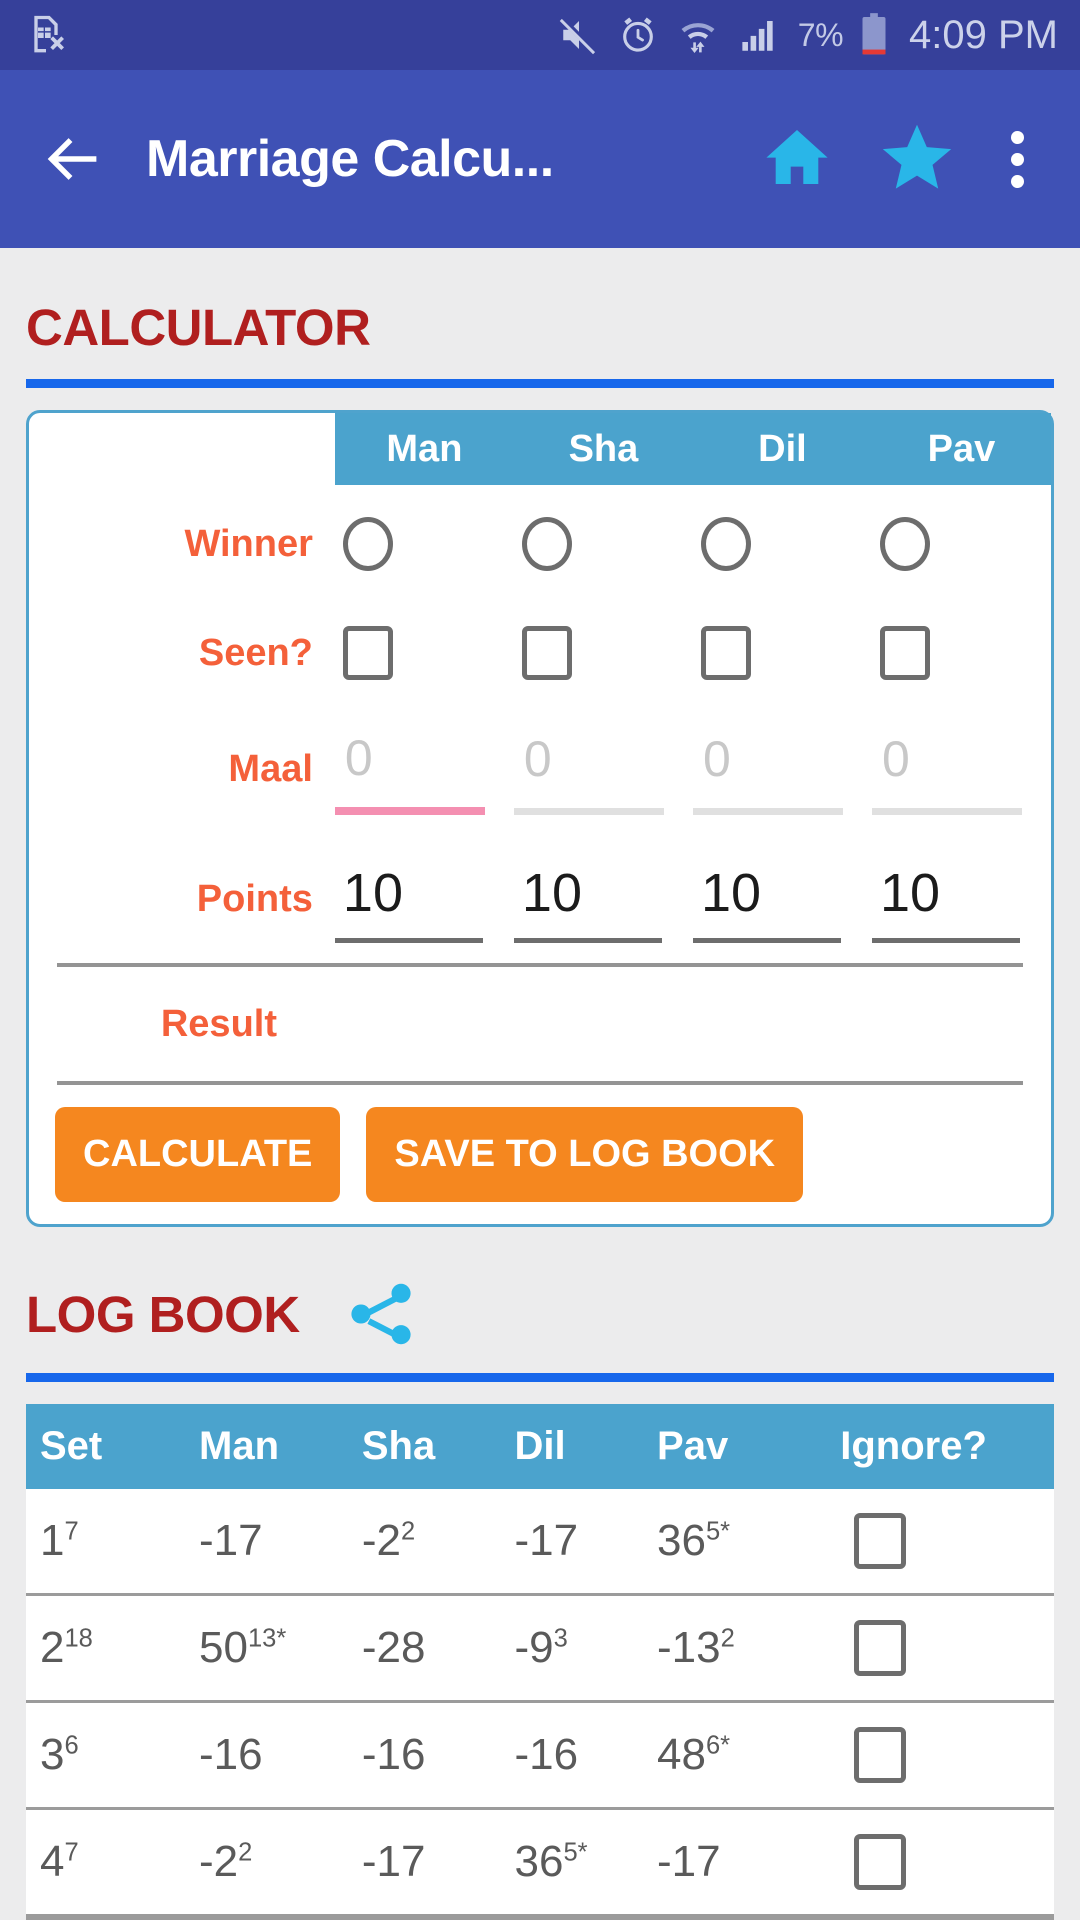 This screenshot has height=1920, width=1080. Describe the element at coordinates (280, 1917) in the screenshot. I see `total-man: 15` at that location.